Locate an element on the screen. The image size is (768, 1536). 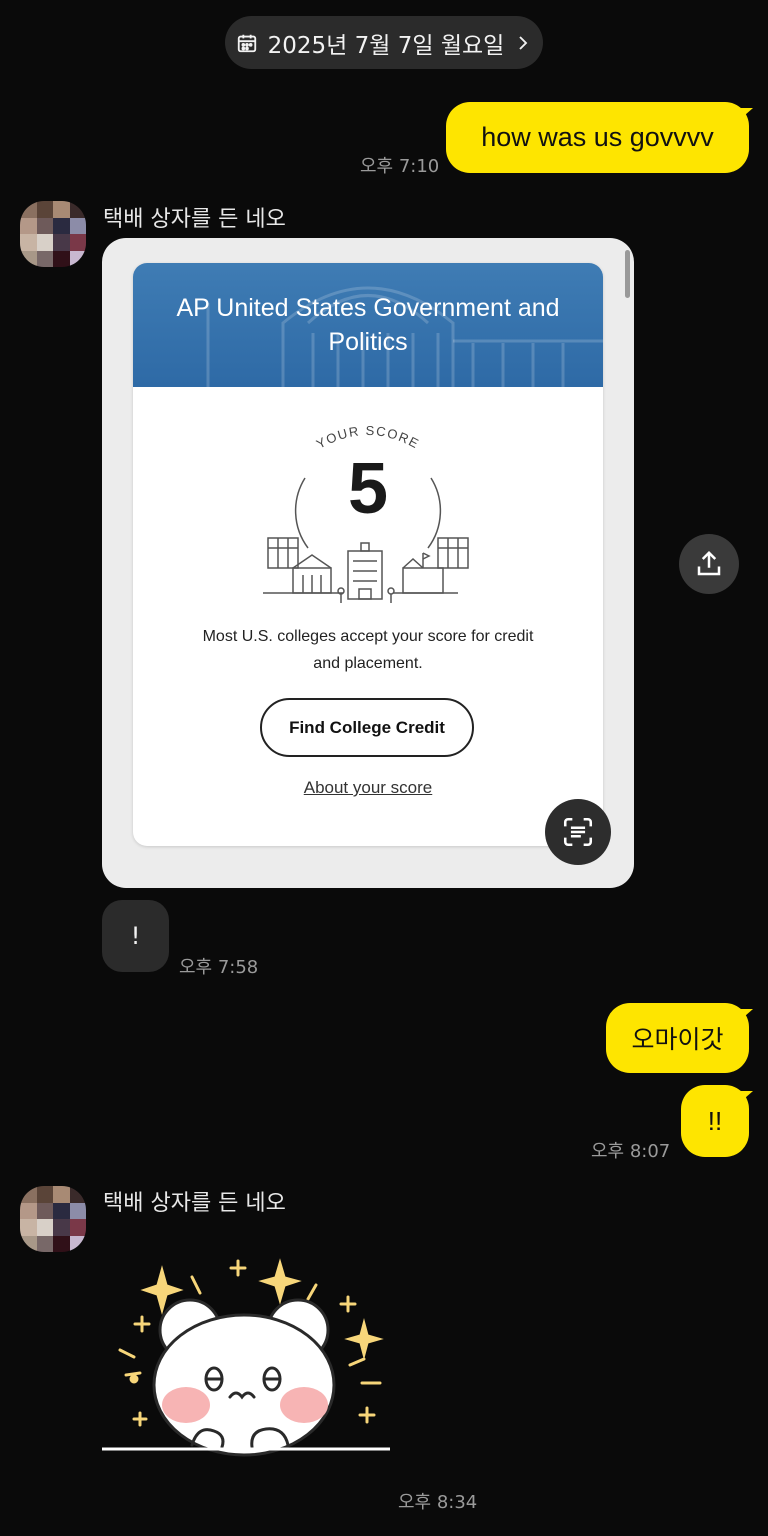
share-button is located at coordinates (709, 564).